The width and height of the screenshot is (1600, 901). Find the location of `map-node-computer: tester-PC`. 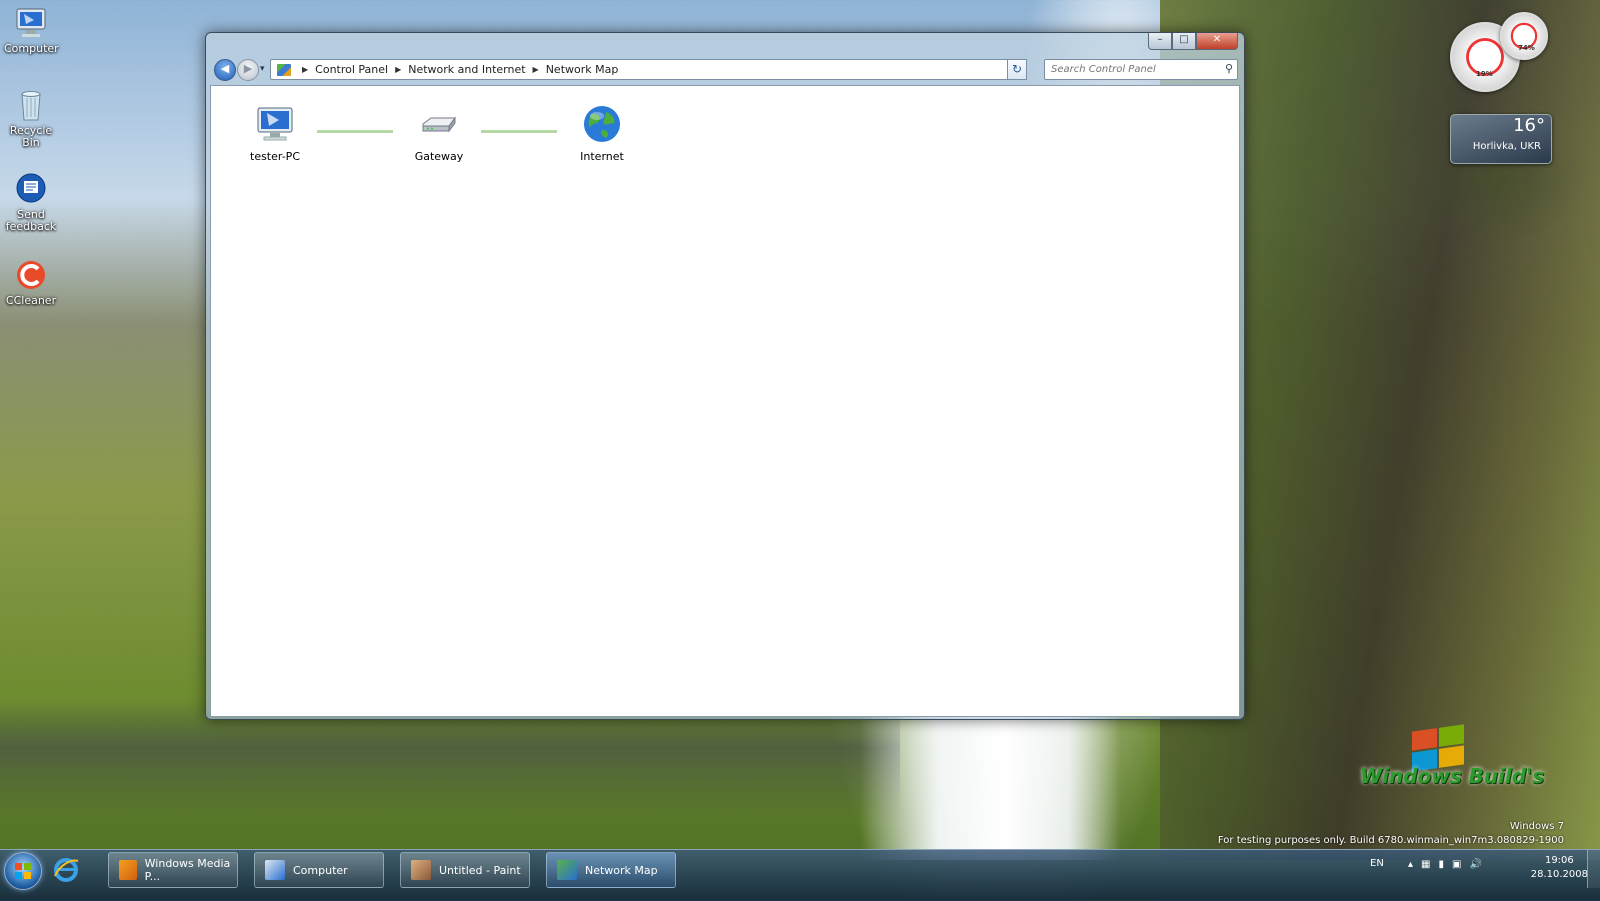

map-node-computer: tester-PC is located at coordinates (275, 133).